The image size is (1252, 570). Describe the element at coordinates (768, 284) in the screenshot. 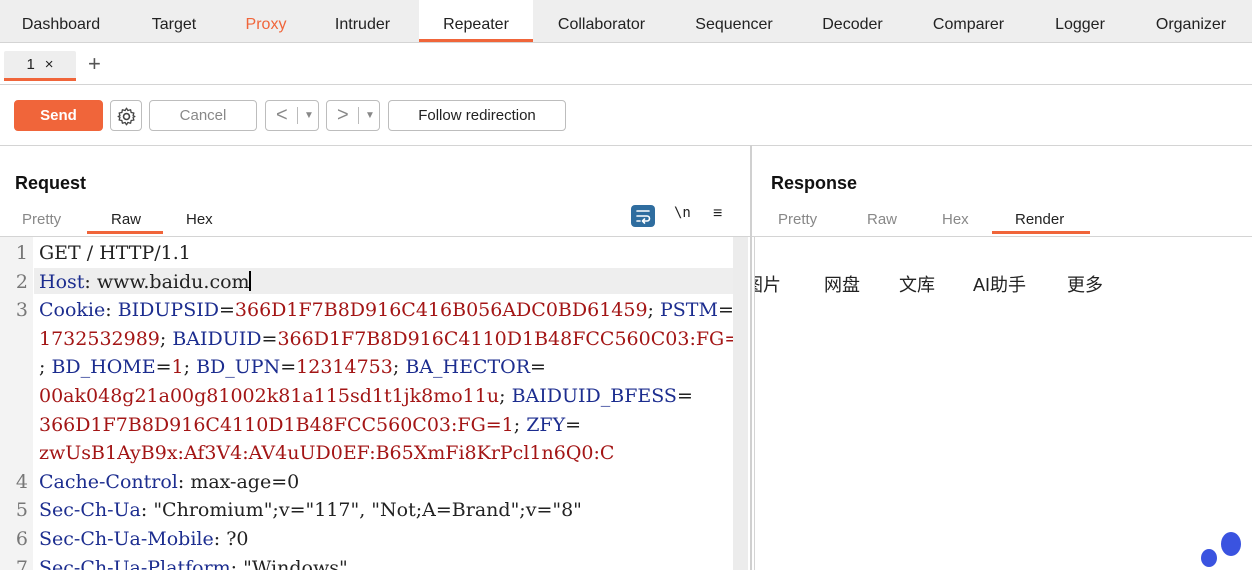

I see `render-link-images: 图片` at that location.